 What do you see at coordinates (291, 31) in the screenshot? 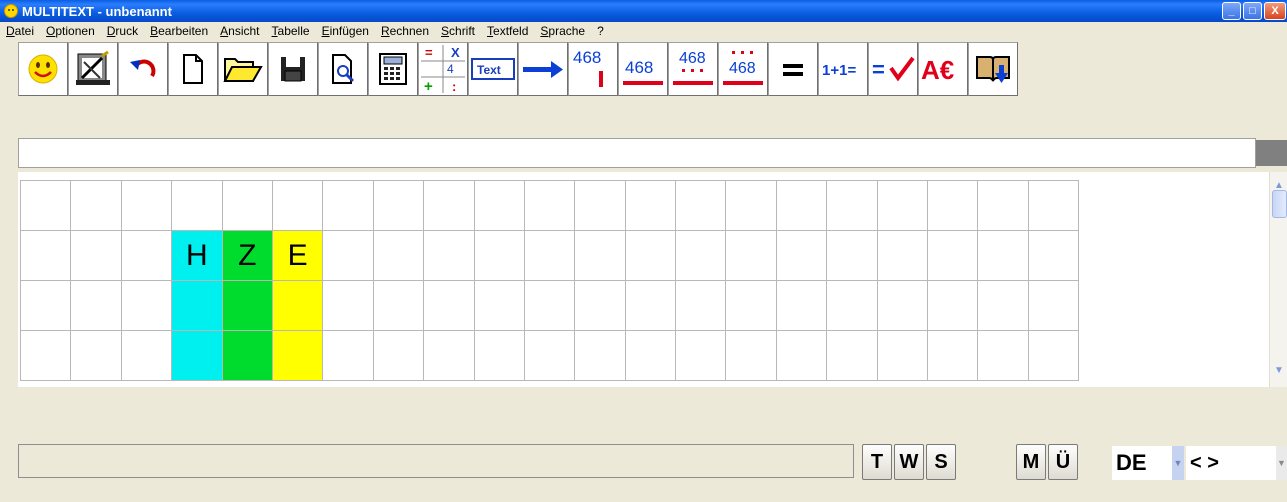
I see `menu-item-tabelle: Tabelle` at bounding box center [291, 31].